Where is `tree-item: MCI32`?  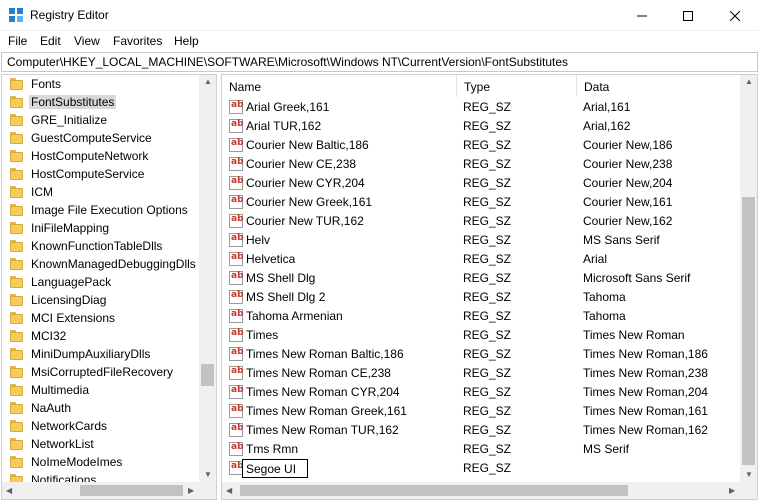 tree-item: MCI32 is located at coordinates (100, 336).